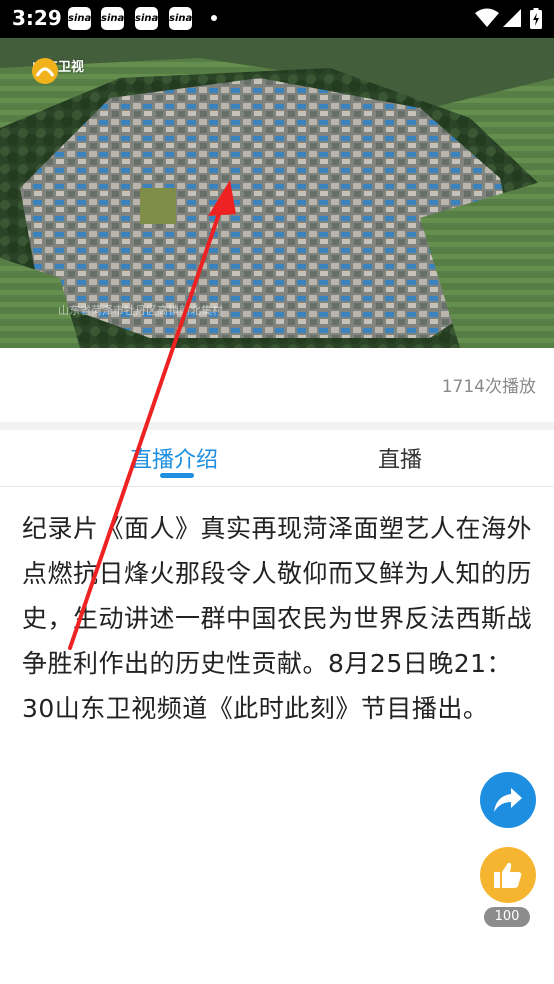 The height and width of the screenshot is (984, 554). Describe the element at coordinates (400, 458) in the screenshot. I see `tab-live: 直播` at that location.